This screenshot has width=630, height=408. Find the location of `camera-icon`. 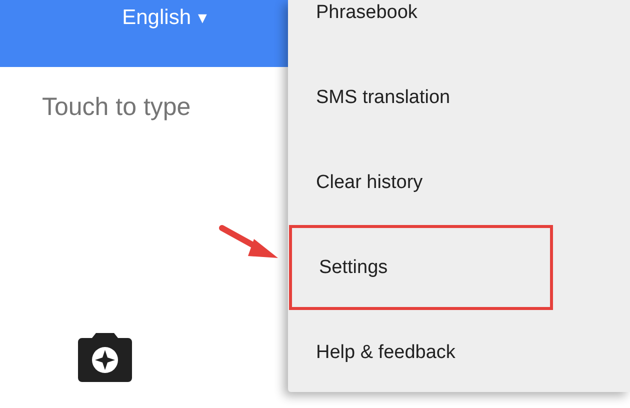

camera-icon is located at coordinates (105, 357).